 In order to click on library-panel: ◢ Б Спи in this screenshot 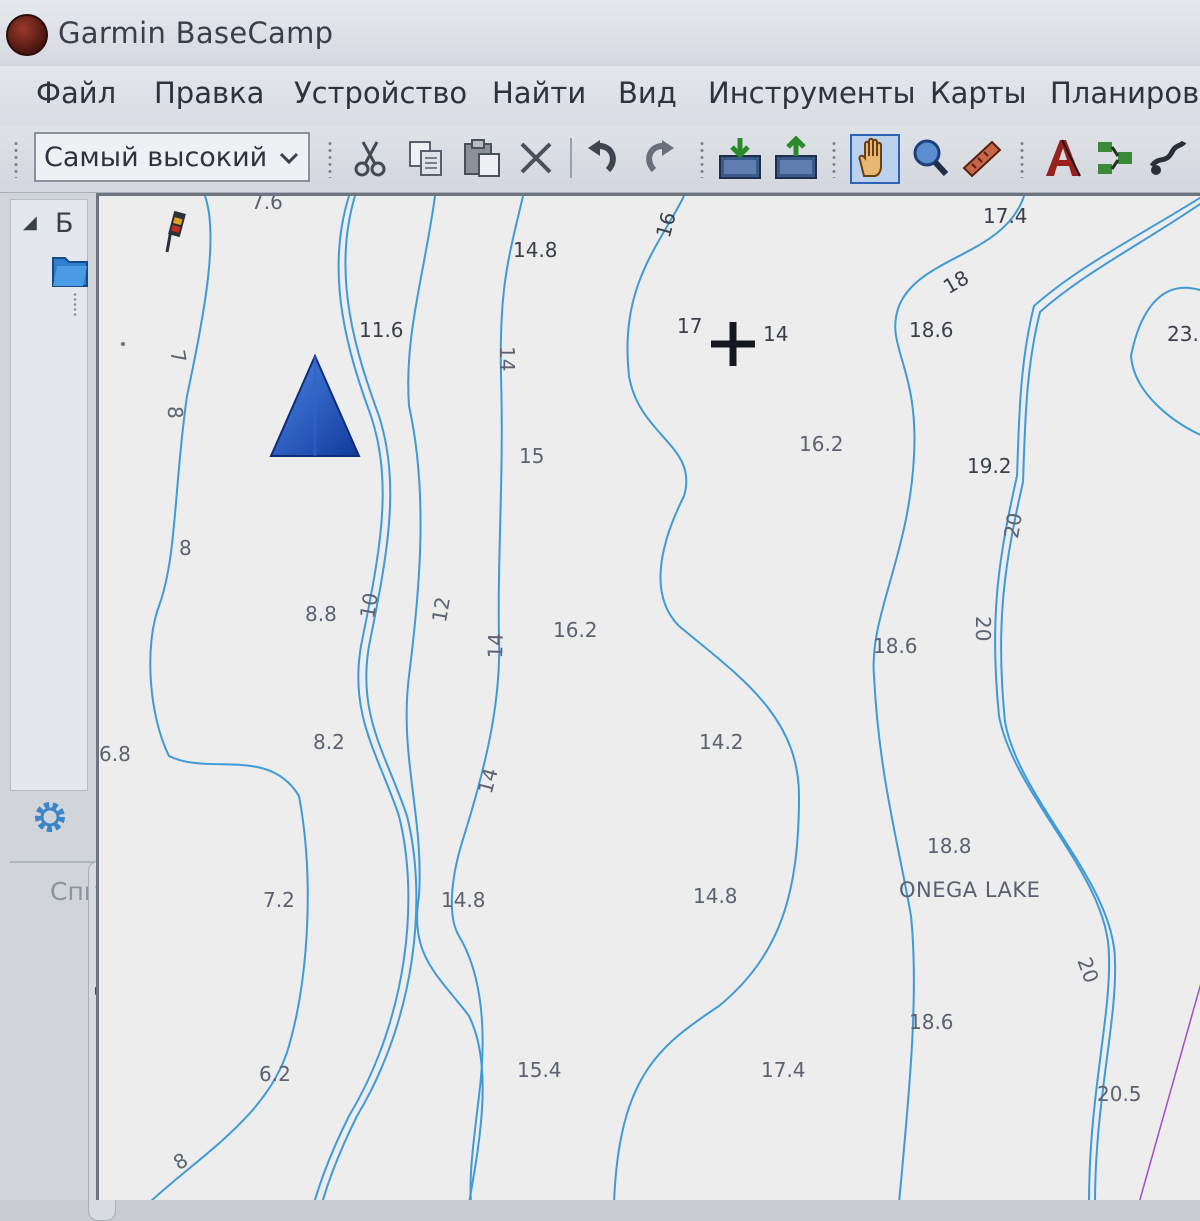, I will do `click(50, 696)`.